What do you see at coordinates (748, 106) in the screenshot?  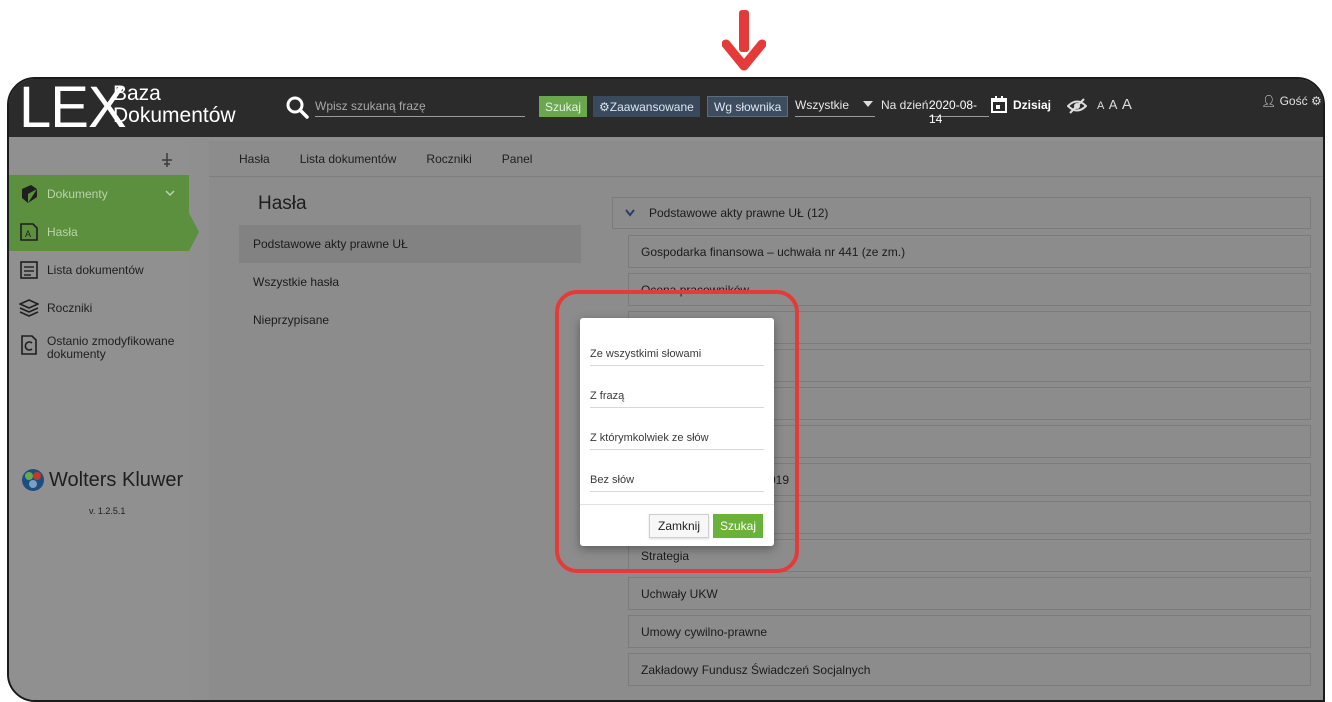 I see `dictionary-search-button: Wg słownika` at bounding box center [748, 106].